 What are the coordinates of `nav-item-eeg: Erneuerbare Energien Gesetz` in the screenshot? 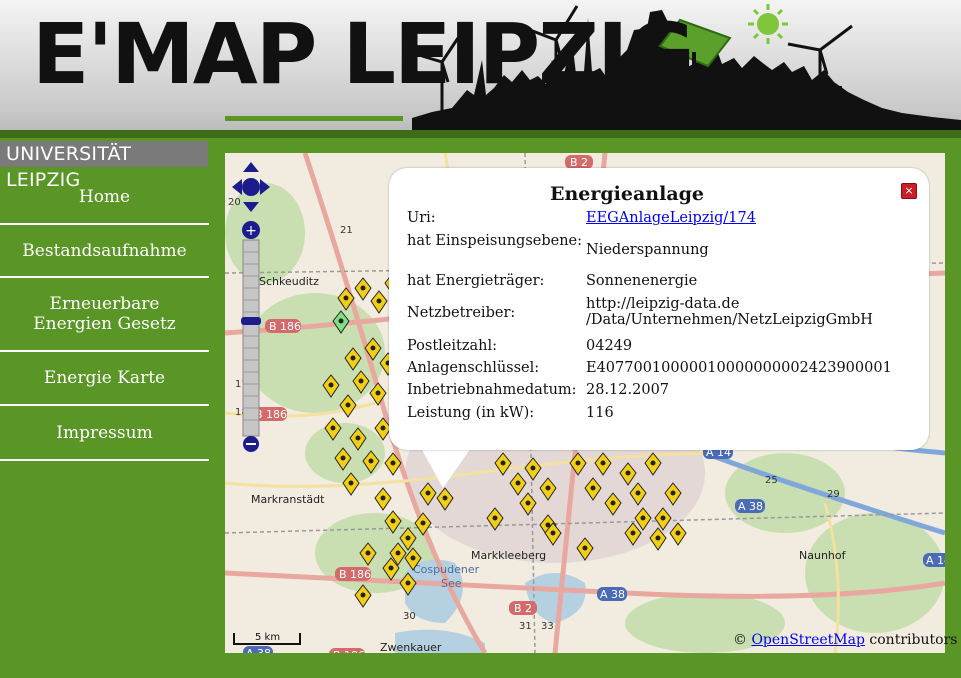 It's located at (104, 315).